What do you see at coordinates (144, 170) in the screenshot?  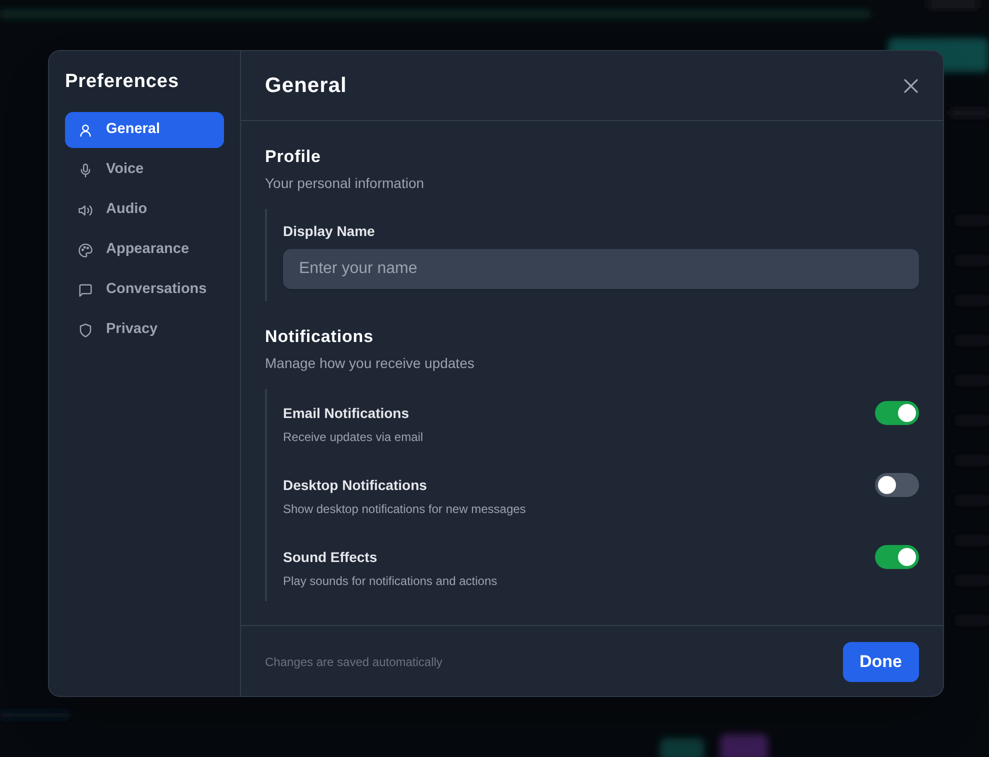 I see `sidebar-item: Voice` at bounding box center [144, 170].